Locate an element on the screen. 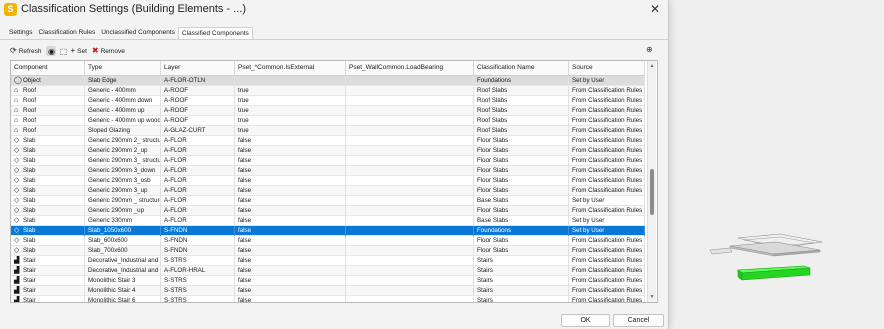  cell-layer-text: A-ROOF is located at coordinates (176, 100).